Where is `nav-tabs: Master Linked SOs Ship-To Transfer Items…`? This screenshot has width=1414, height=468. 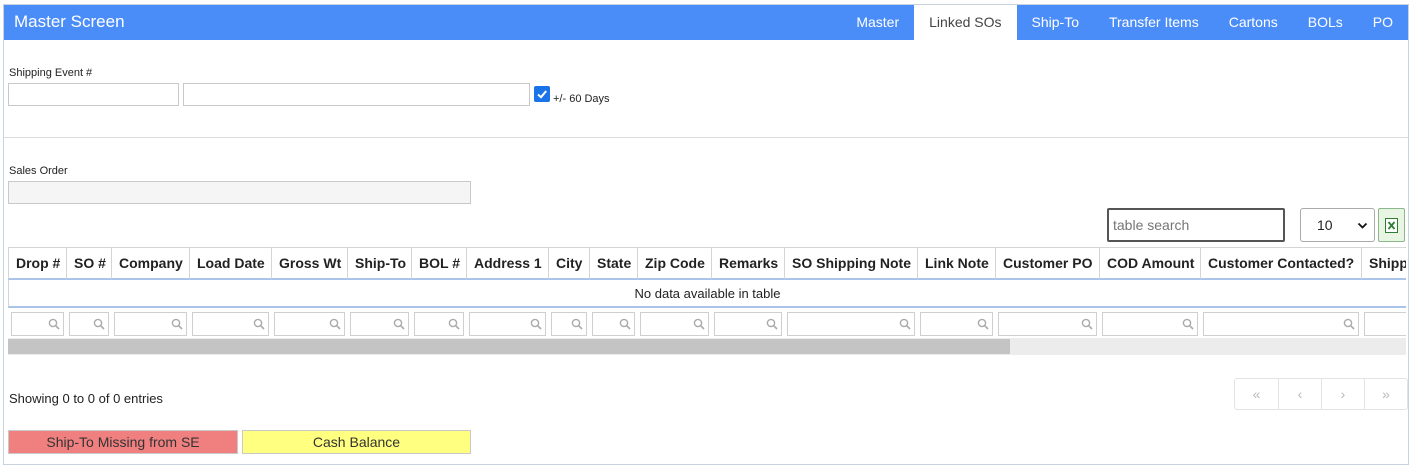
nav-tabs: Master Linked SOs Ship-To Transfer Items… is located at coordinates (1124, 22).